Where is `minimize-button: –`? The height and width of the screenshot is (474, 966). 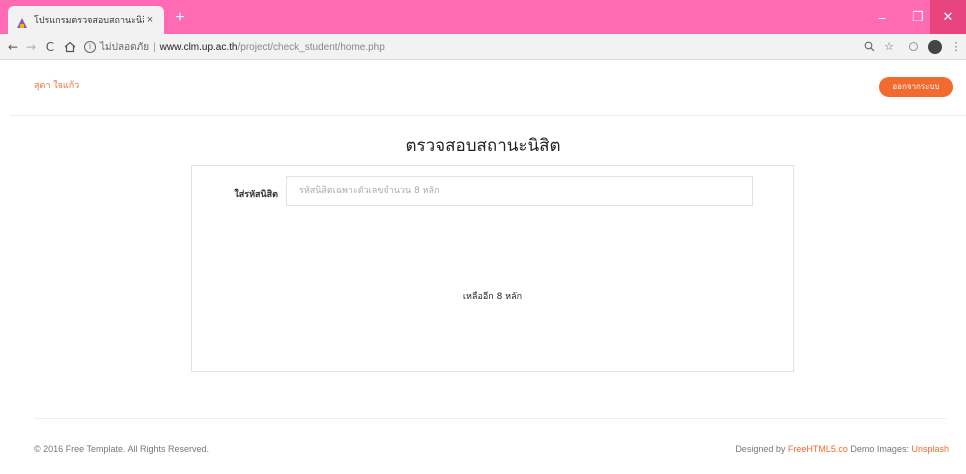
minimize-button: – is located at coordinates (882, 17).